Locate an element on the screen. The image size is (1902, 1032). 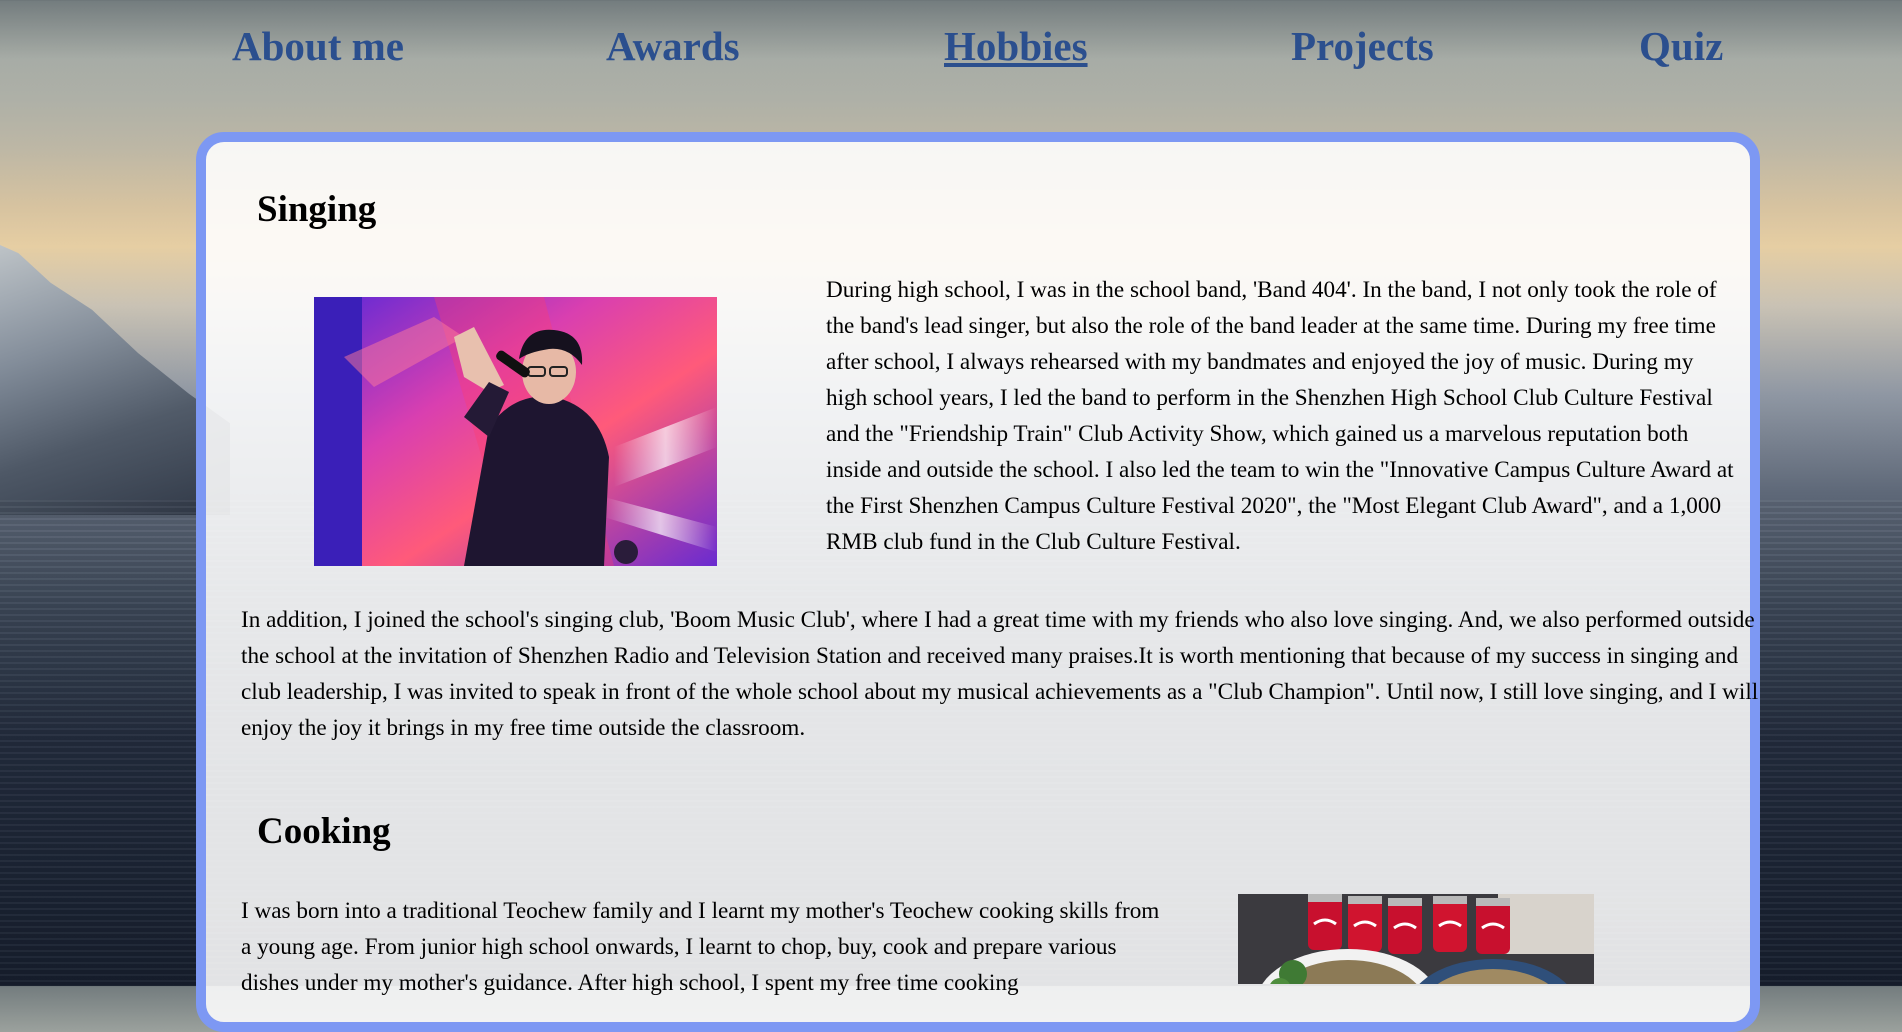
cooking-photo is located at coordinates (1416, 939).